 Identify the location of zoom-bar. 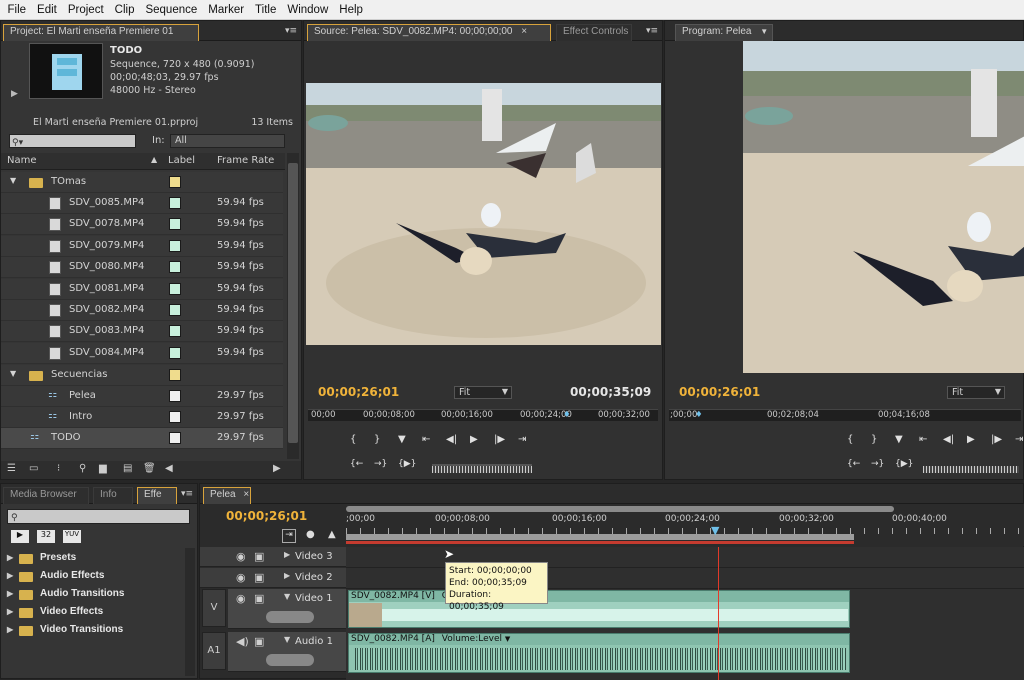
(600, 537).